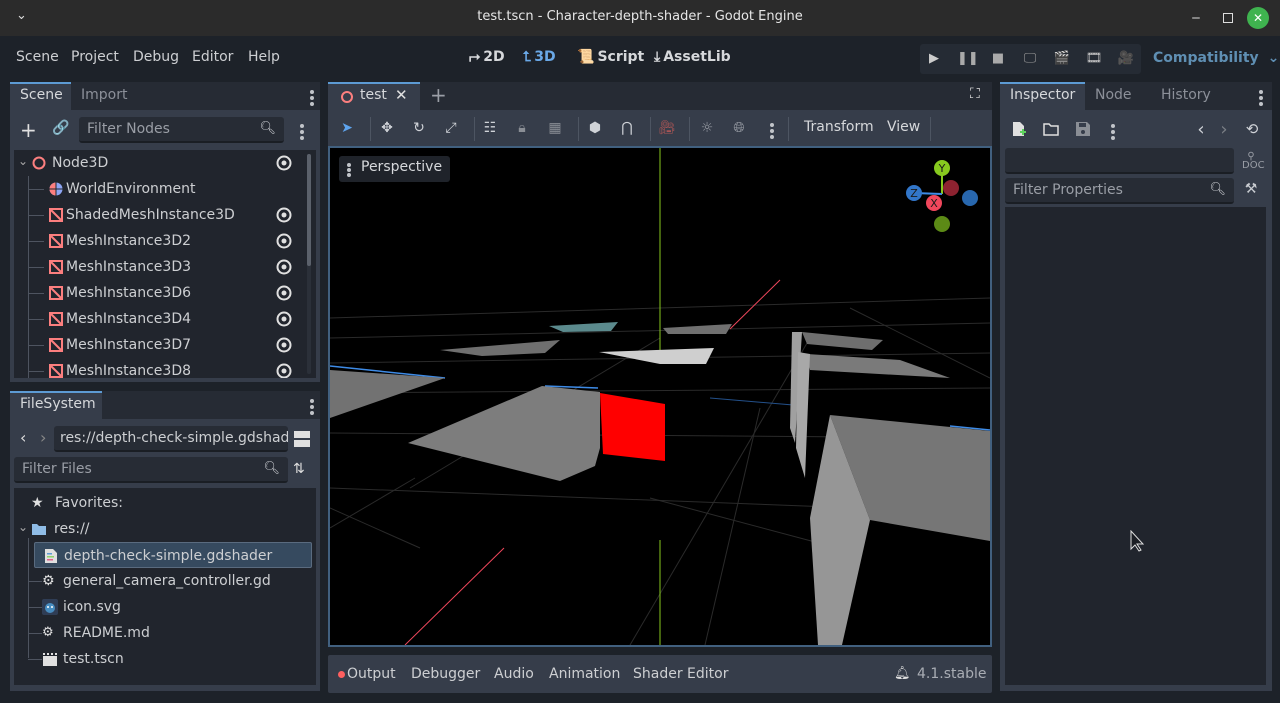 The height and width of the screenshot is (703, 1280). Describe the element at coordinates (680, 674) in the screenshot. I see `bottom-tab-shader-editor: Shader Editor` at that location.